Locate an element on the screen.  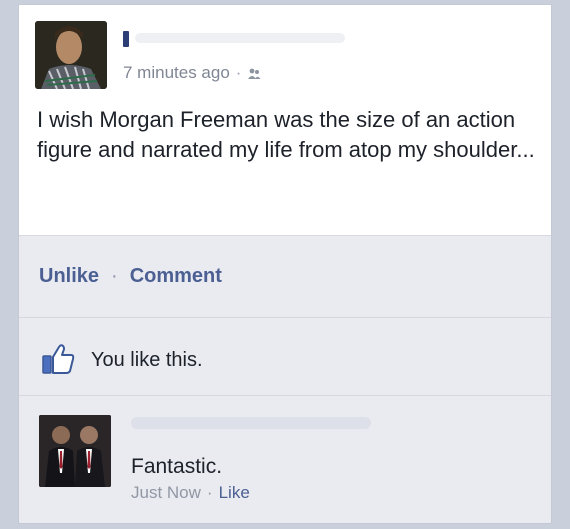
commenter-avatar is located at coordinates (75, 451).